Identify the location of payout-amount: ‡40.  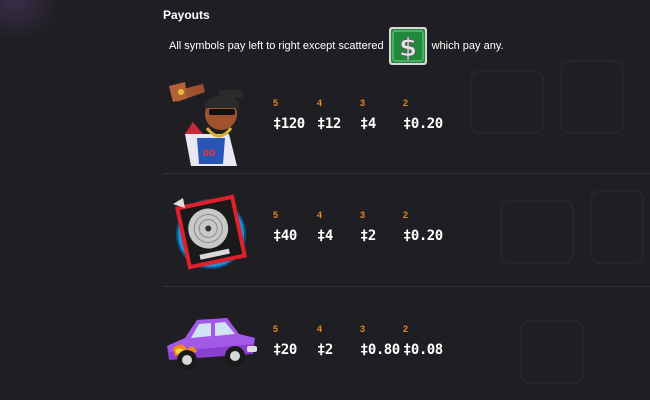
(285, 236).